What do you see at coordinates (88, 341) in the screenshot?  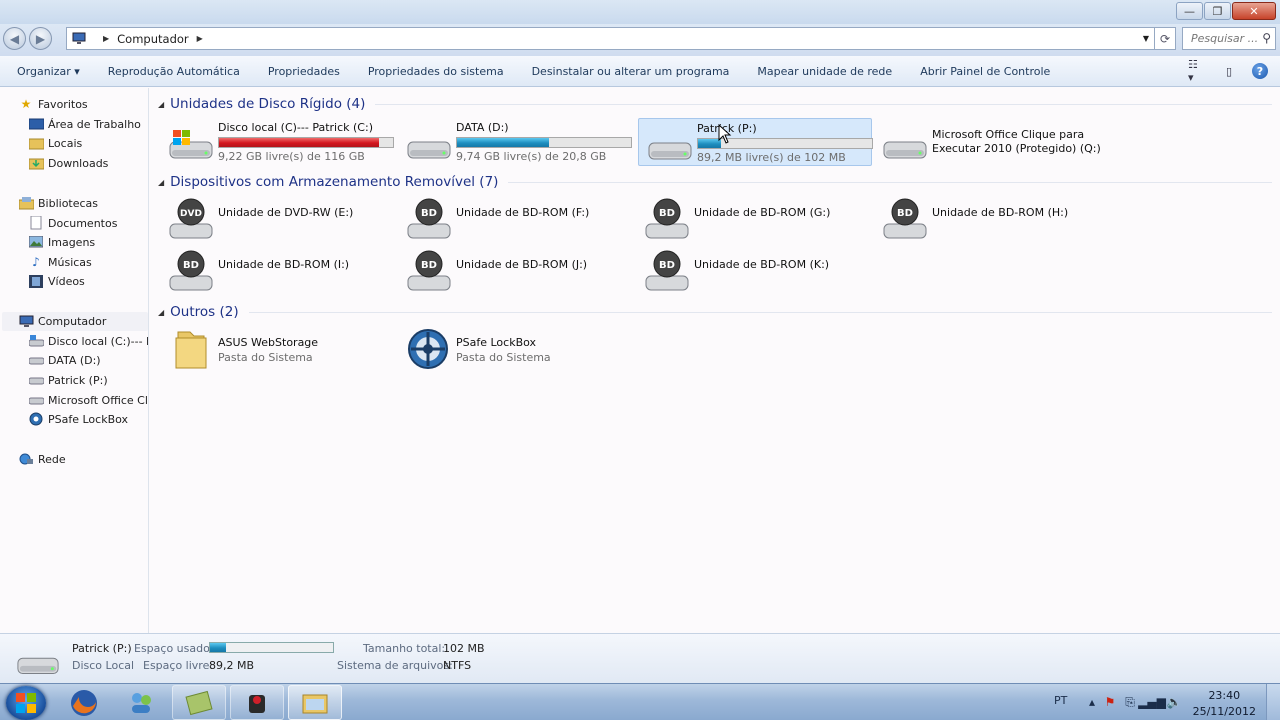 I see `nav-item-drive-c: Disco local (C:)--- Patrick (C:)` at bounding box center [88, 341].